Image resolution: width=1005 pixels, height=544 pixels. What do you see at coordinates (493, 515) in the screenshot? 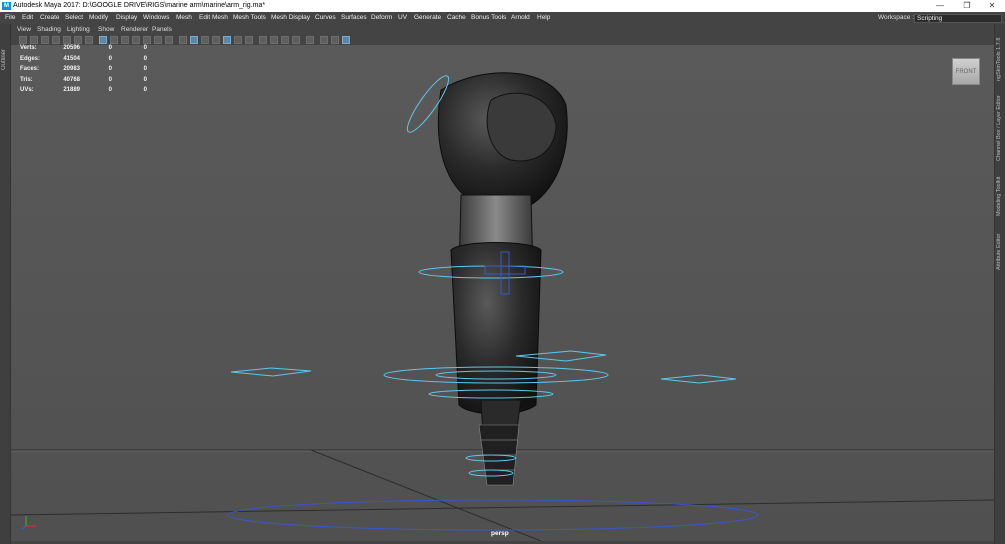
I see `root-control-curve` at bounding box center [493, 515].